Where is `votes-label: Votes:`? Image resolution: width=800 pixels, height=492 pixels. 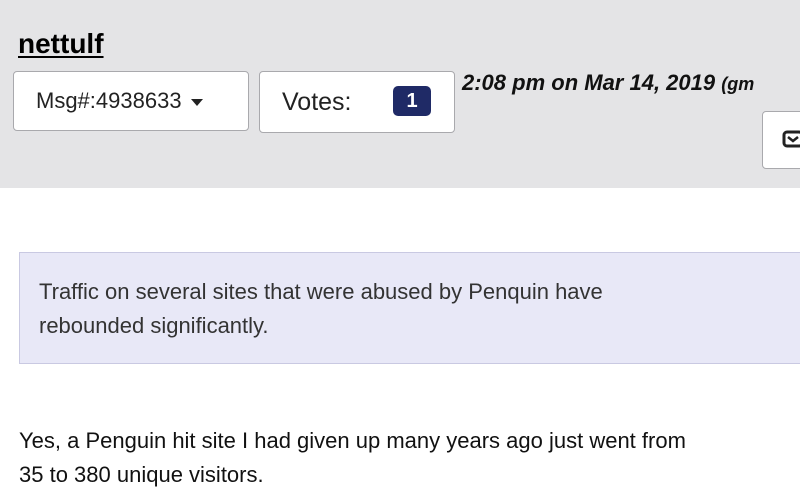
votes-label: Votes: is located at coordinates (317, 101).